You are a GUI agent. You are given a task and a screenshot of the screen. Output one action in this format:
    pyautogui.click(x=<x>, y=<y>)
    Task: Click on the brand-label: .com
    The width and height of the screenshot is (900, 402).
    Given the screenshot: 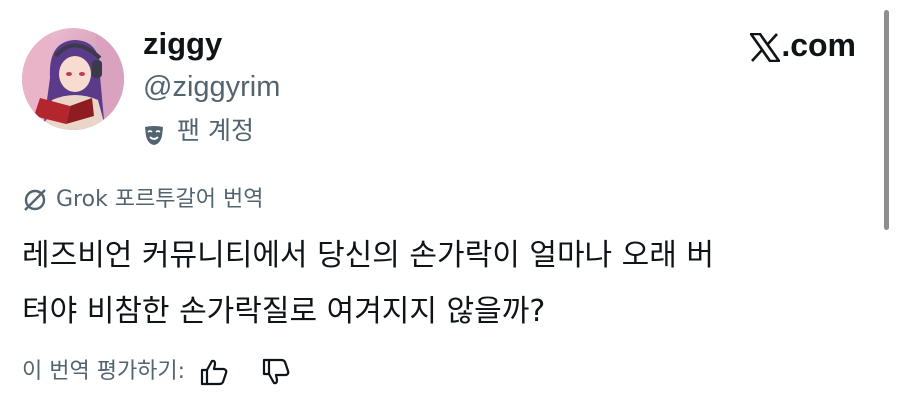 What is the action you would take?
    pyautogui.click(x=818, y=45)
    